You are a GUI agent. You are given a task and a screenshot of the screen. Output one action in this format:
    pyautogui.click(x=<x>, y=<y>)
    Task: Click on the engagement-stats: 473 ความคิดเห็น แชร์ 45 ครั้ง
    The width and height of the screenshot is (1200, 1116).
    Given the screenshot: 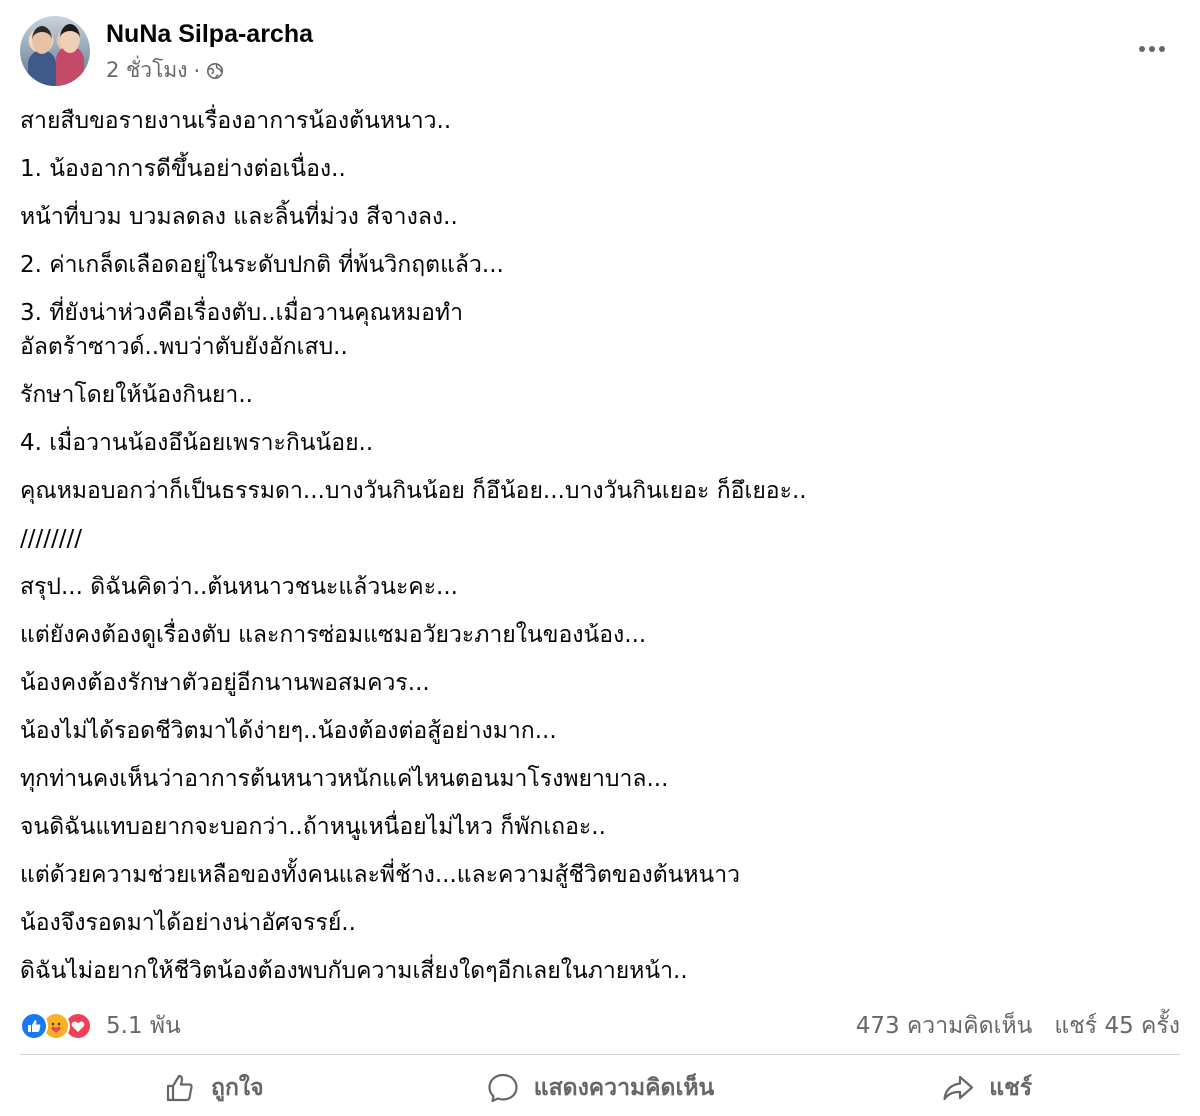 What is the action you would take?
    pyautogui.click(x=1018, y=1026)
    